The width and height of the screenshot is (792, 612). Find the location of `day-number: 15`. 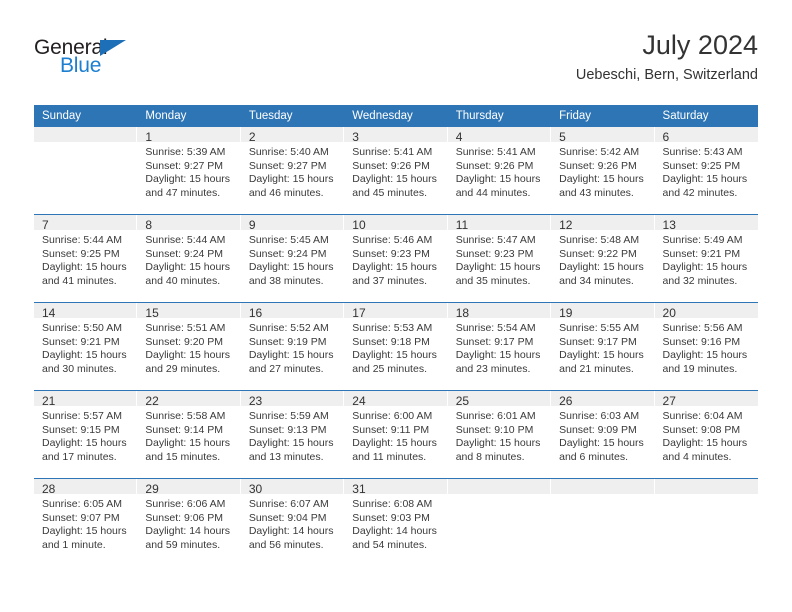

day-number: 15 is located at coordinates (189, 311).